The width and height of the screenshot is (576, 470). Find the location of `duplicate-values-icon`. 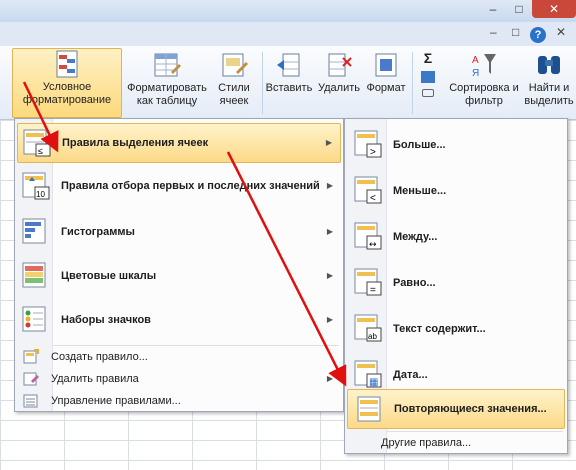

duplicate-values-icon is located at coordinates (369, 410).